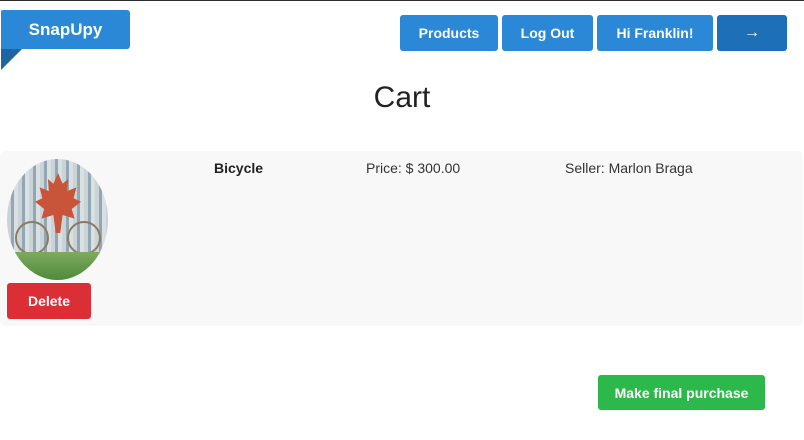 The height and width of the screenshot is (440, 804). What do you see at coordinates (681, 392) in the screenshot?
I see `make-final-purchase-button: Make final purchase` at bounding box center [681, 392].